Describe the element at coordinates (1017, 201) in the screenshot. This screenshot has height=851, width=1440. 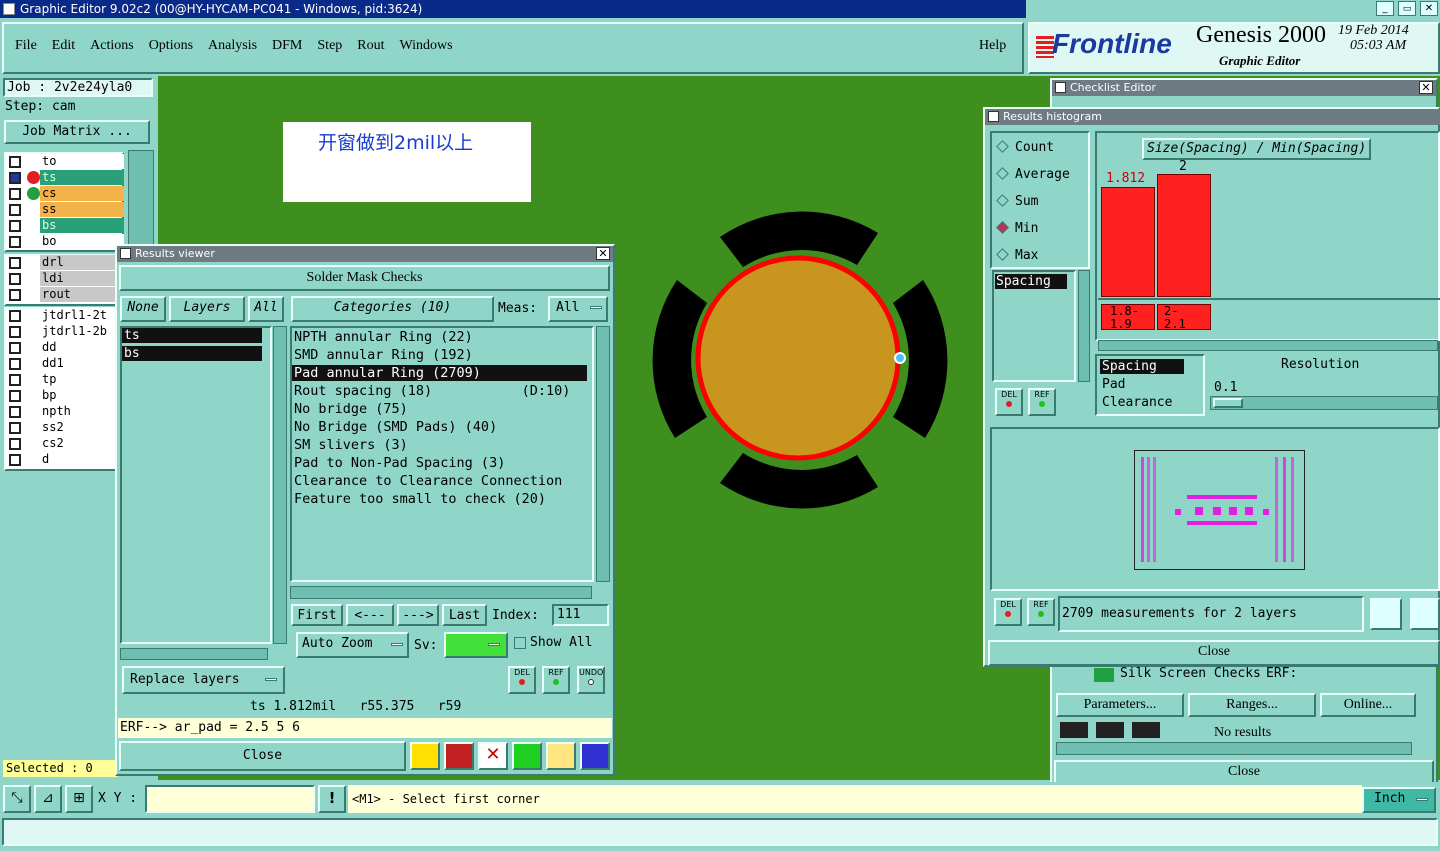
I see `option-sum: Sum` at that location.